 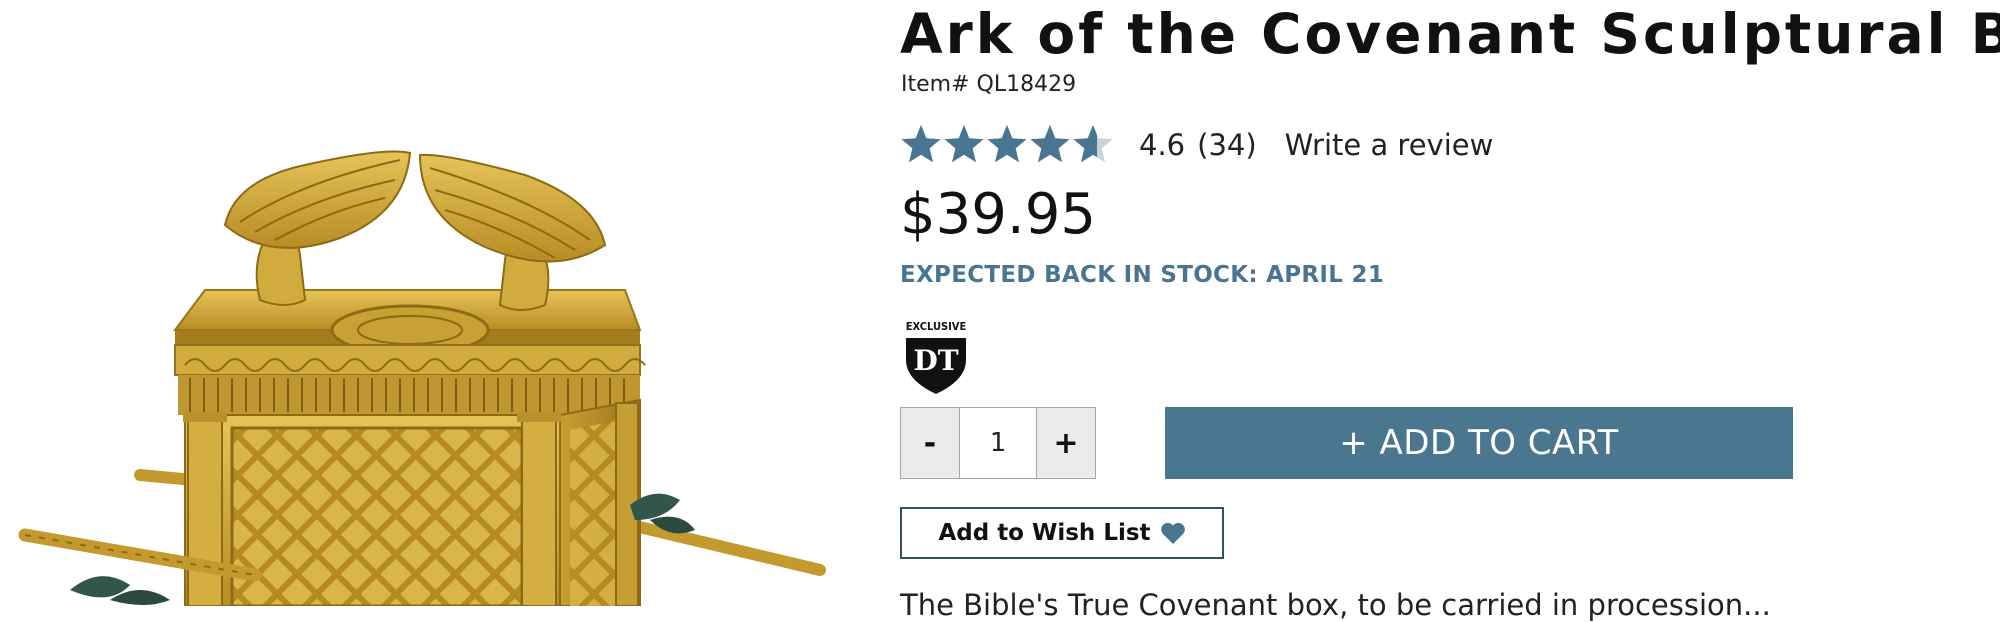 I want to click on star-rating-fill, so click(x=998, y=145).